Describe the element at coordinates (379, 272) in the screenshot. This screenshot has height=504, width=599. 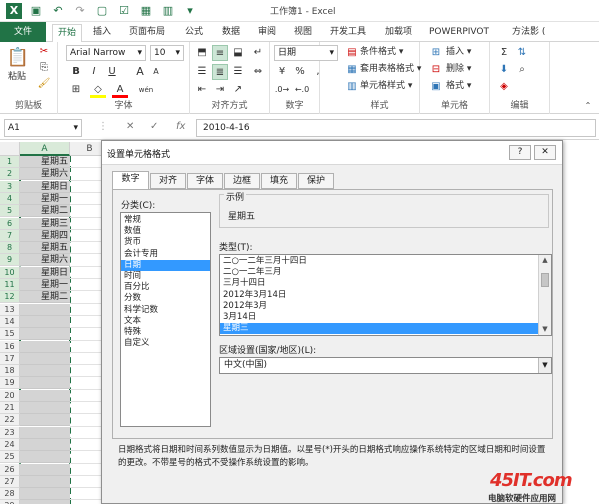
I see `type-item: 二○一二年三月` at that location.